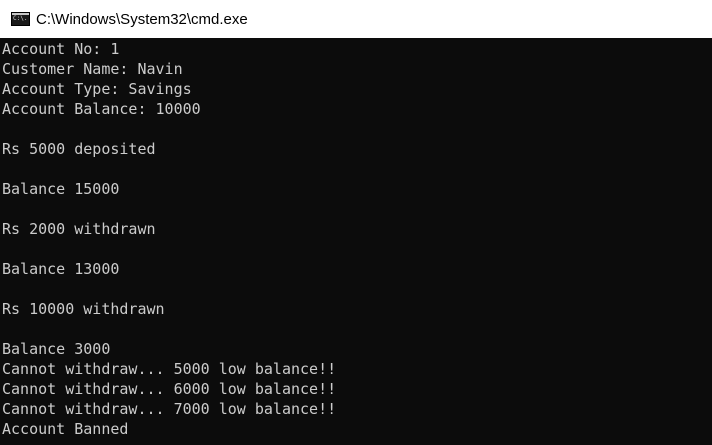 The height and width of the screenshot is (445, 712). I want to click on console-line: Account No: 1, so click(61, 49).